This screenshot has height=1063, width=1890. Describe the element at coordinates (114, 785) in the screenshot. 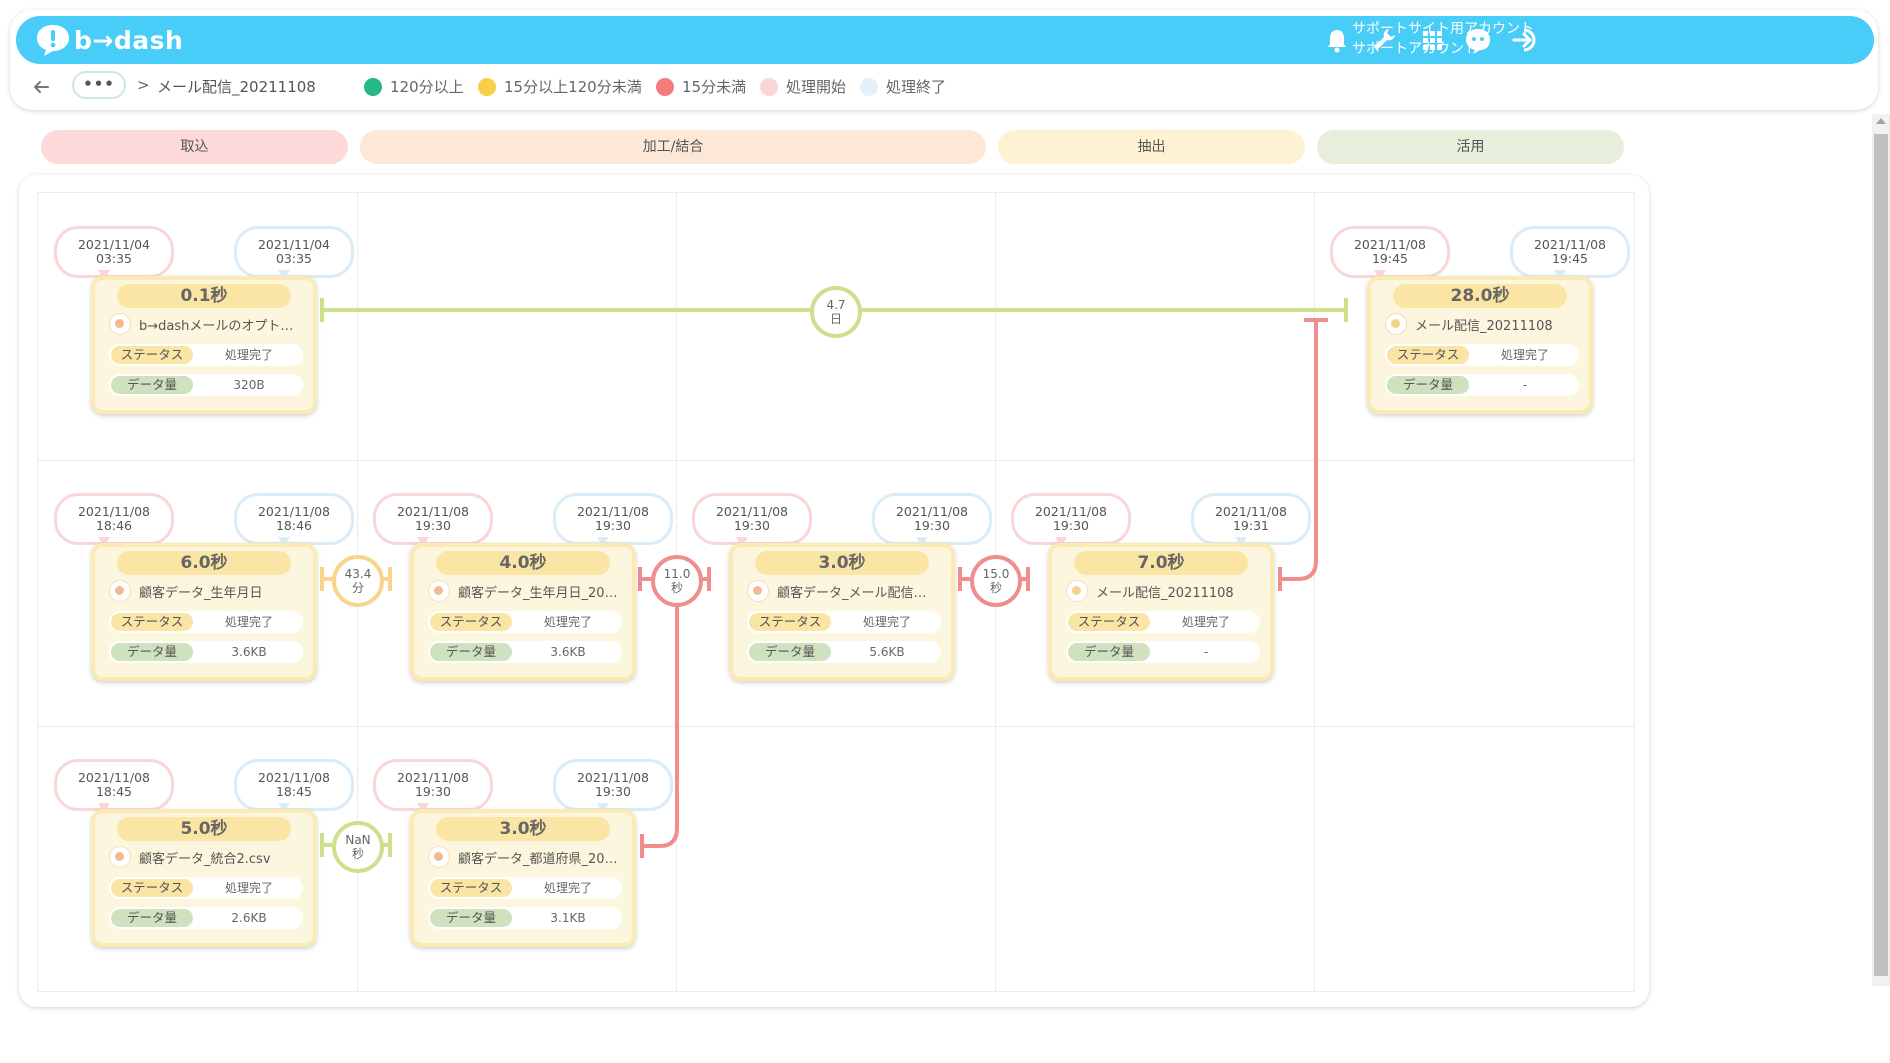

I see `start-time-pill: 2021/11/08 18:45` at that location.